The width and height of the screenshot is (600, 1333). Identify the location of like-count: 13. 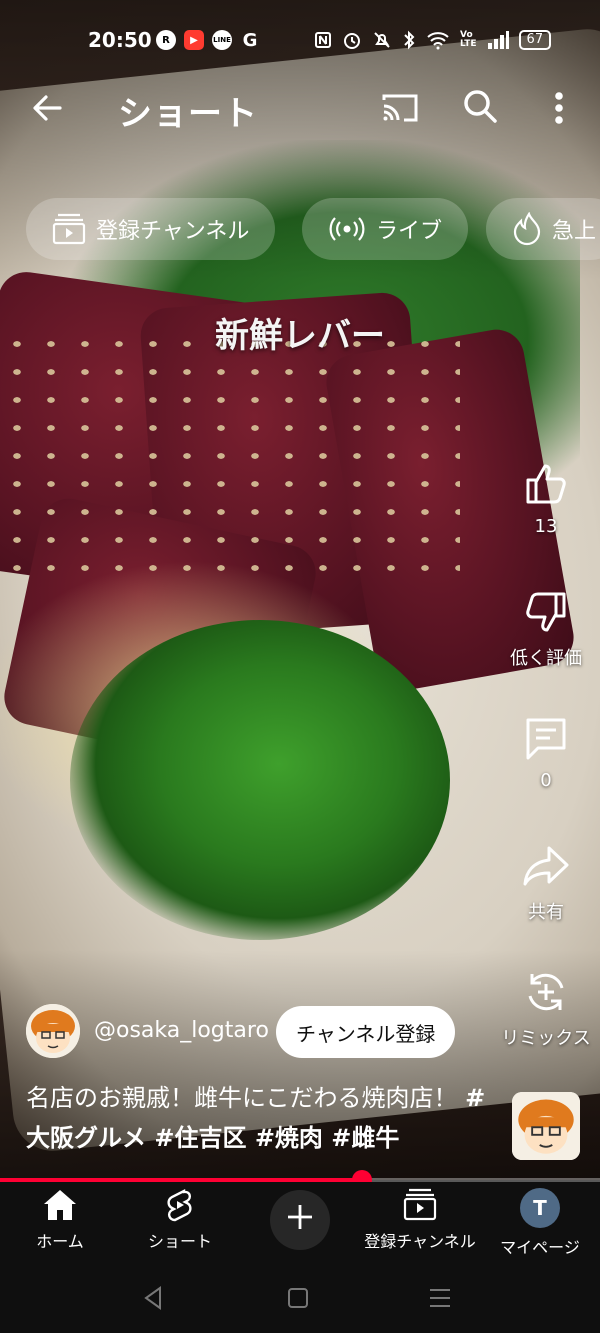
(546, 526).